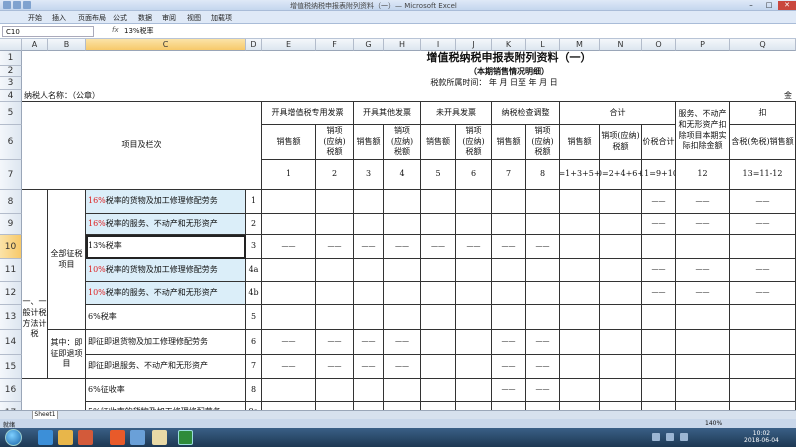 This screenshot has height=447, width=796. What do you see at coordinates (59, 18) in the screenshot?
I see `ribbon-tab: 插入` at bounding box center [59, 18].